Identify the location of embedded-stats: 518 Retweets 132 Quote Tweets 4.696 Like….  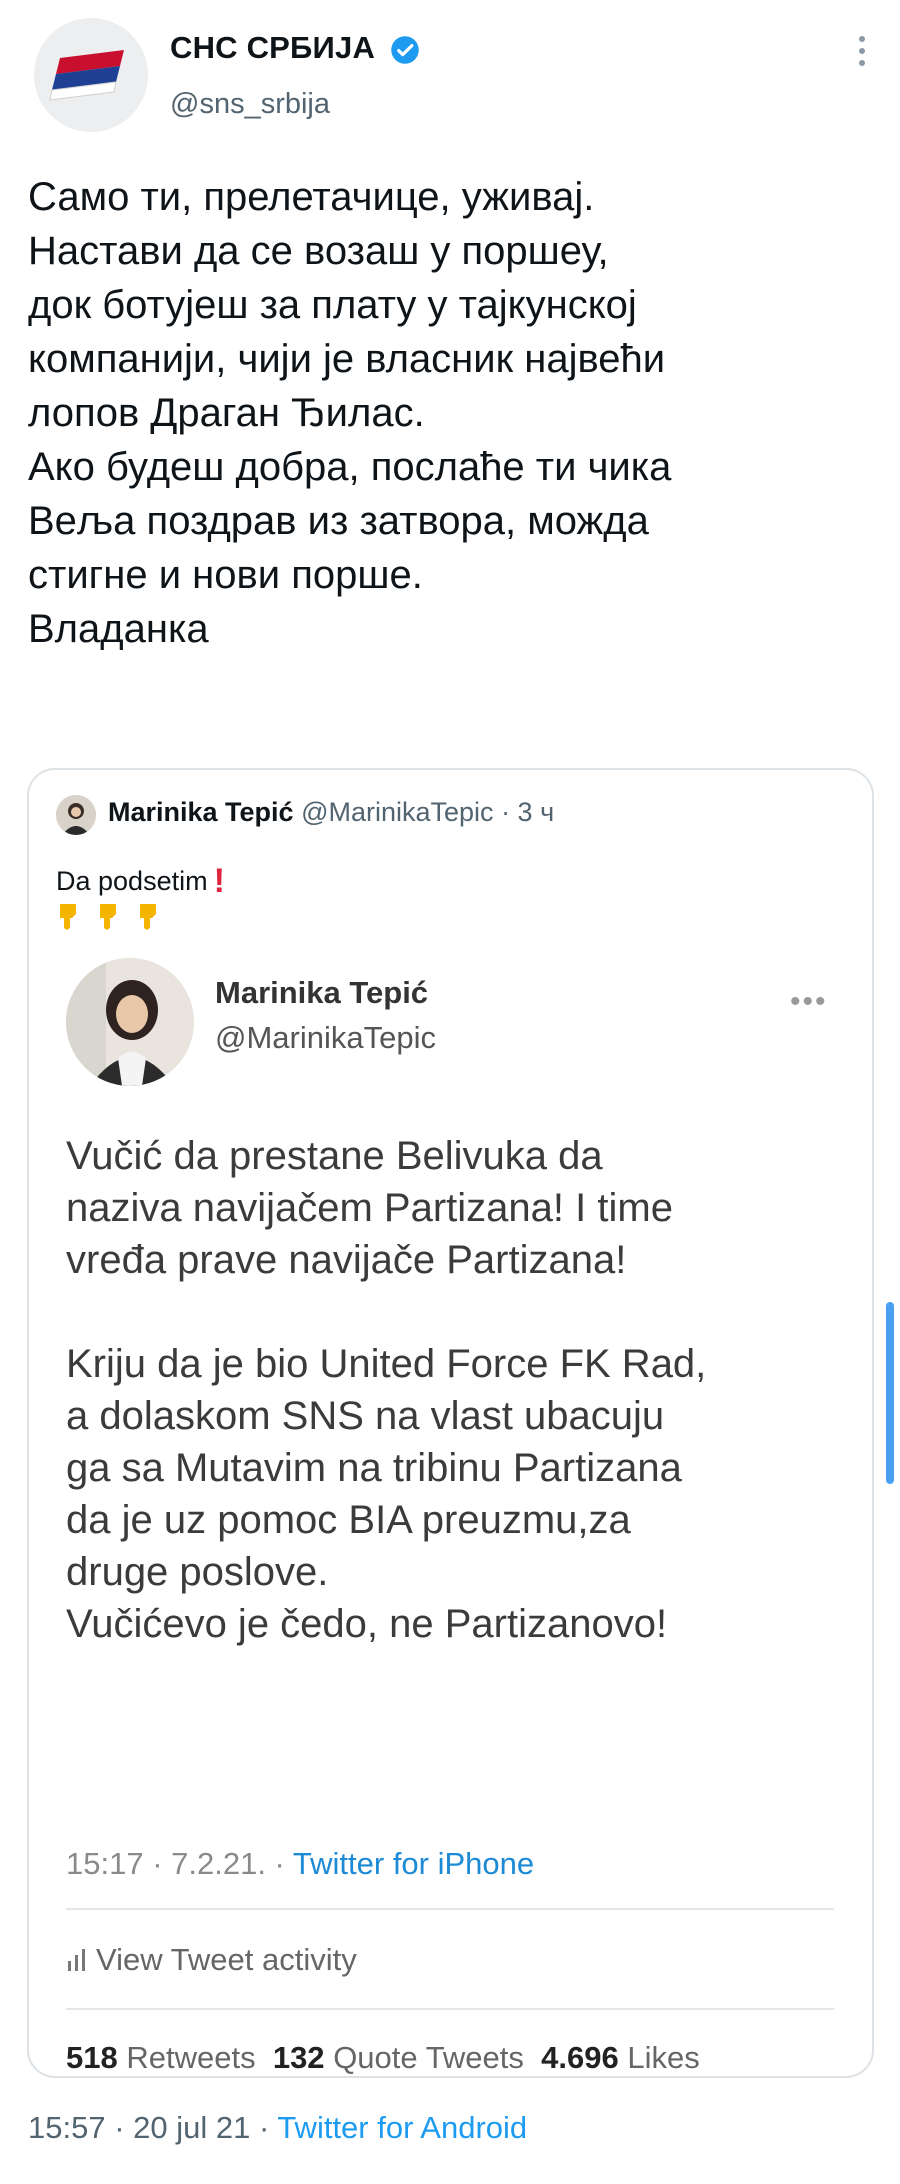
(383, 2058).